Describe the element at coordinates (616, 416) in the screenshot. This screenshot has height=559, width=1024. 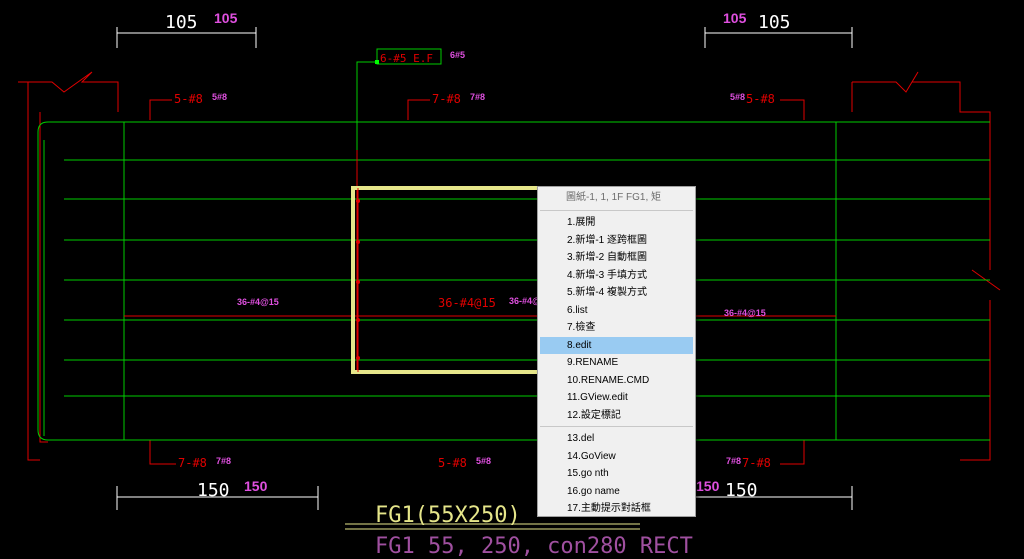
I see `menu-item-set-mark: 12.設定標記` at that location.